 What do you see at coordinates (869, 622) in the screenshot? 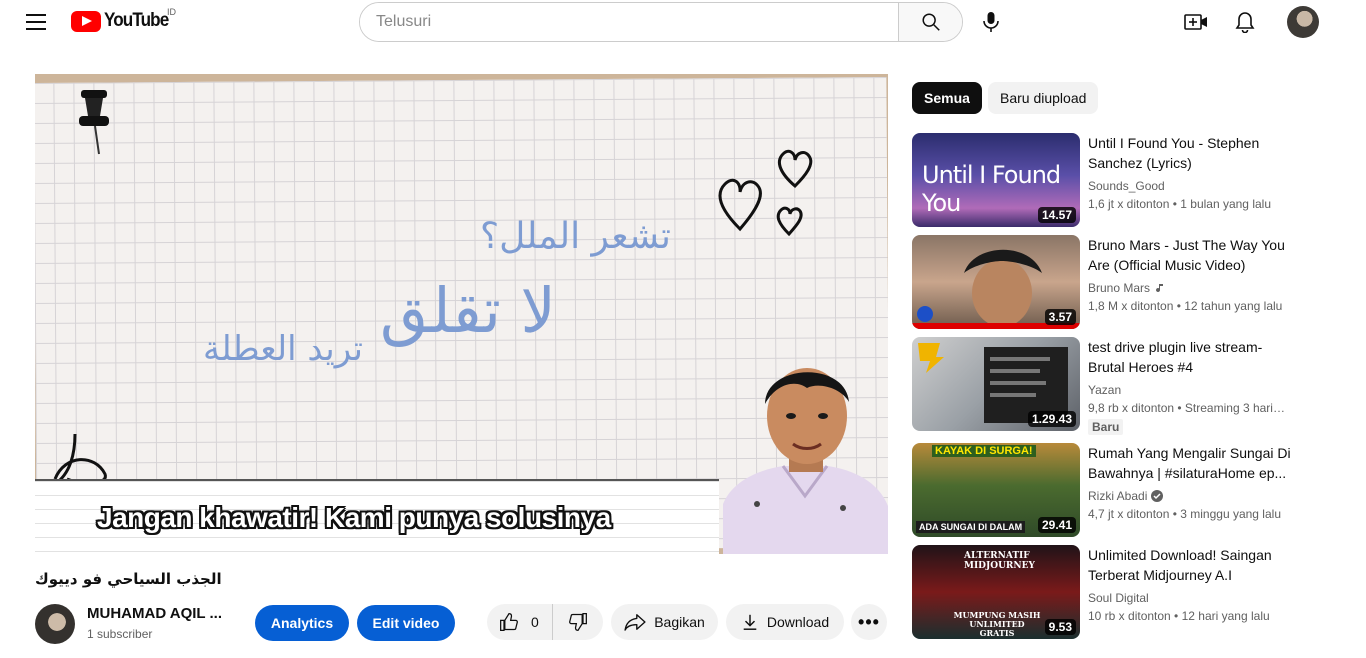
I see `more-actions-button: •••` at bounding box center [869, 622].